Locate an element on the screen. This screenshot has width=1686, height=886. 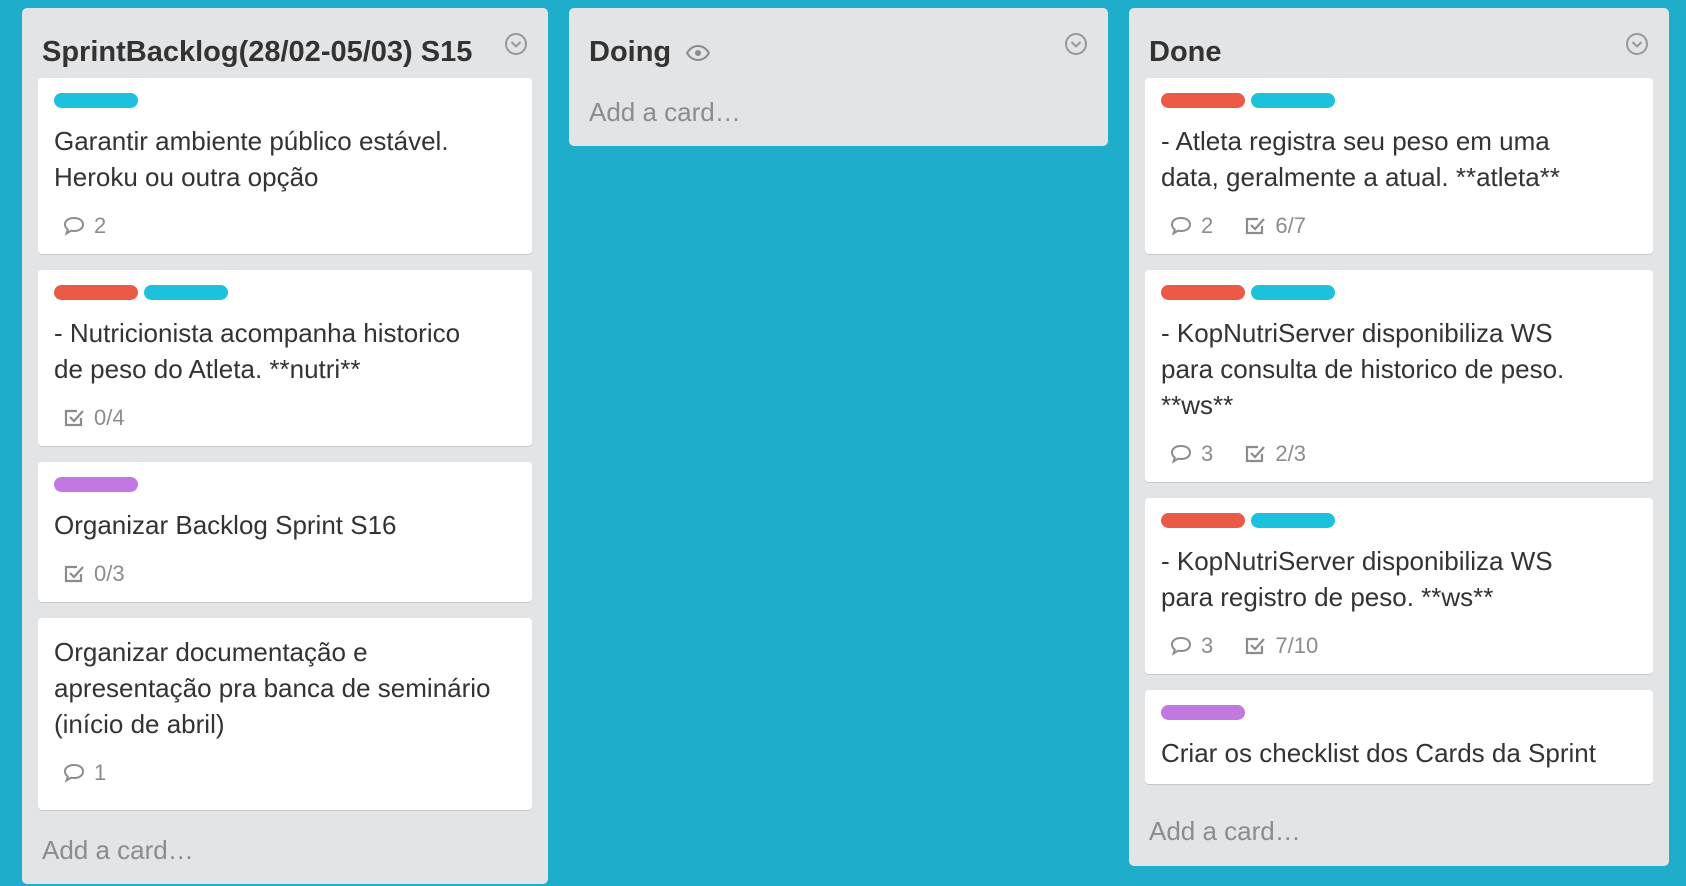
card-title-line: apresentação pra banca de seminário is located at coordinates (272, 688).